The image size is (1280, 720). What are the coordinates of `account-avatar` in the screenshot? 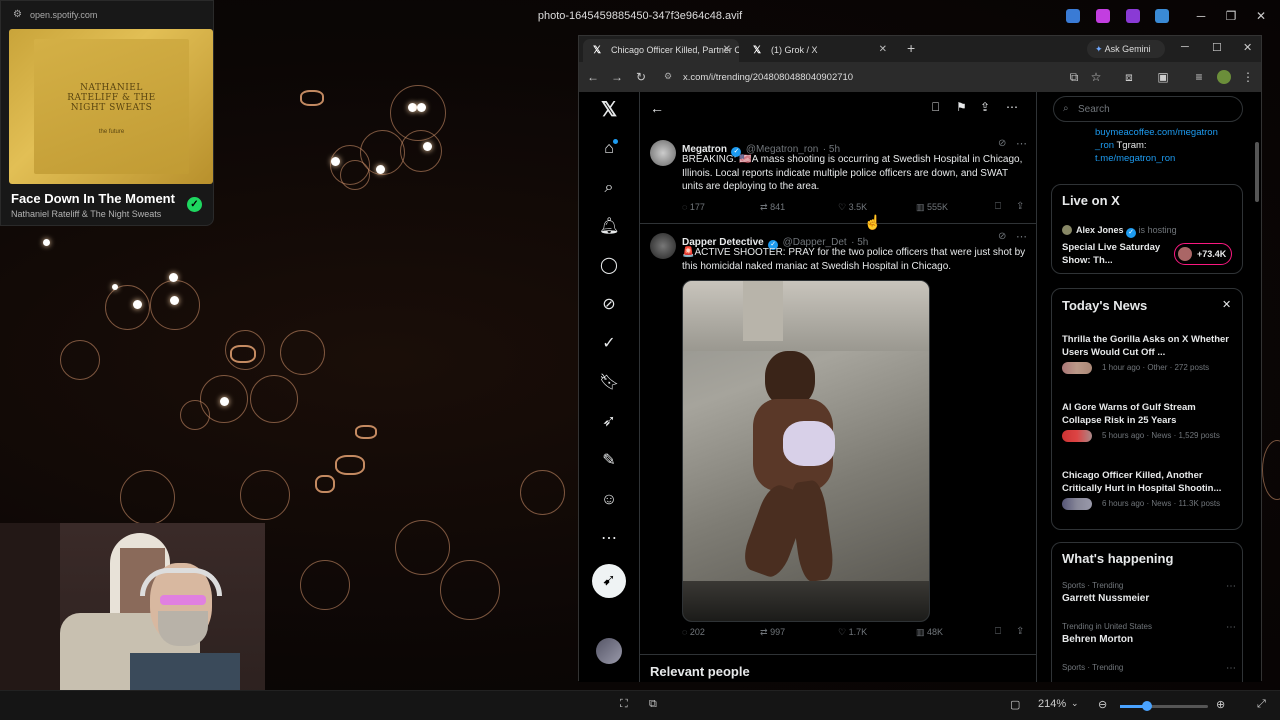 It's located at (609, 651).